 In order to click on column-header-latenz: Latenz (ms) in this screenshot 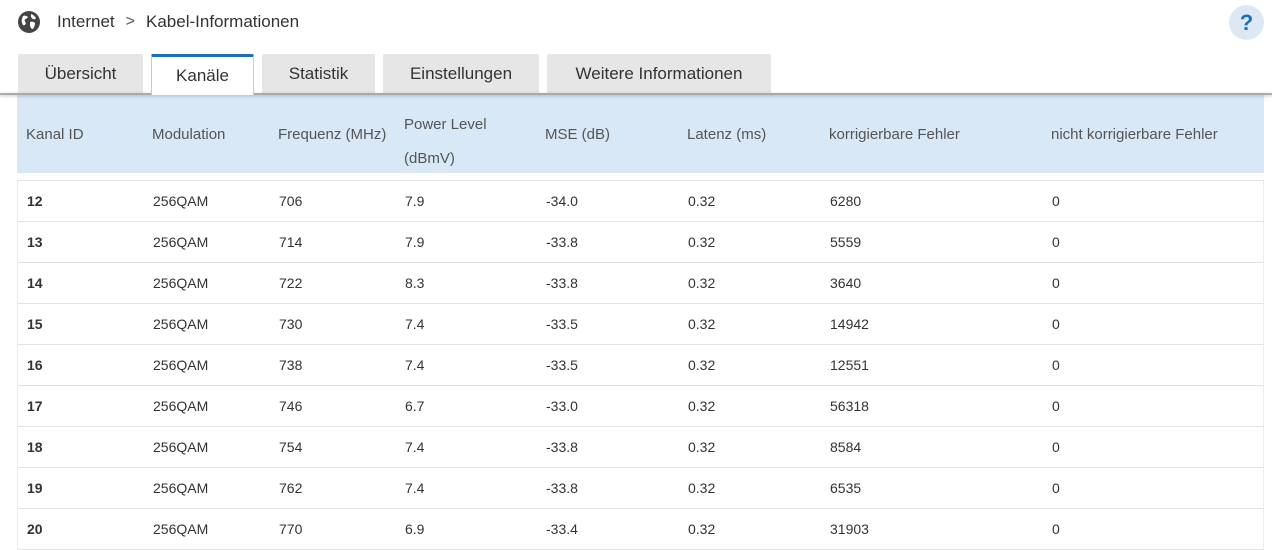, I will do `click(726, 134)`.